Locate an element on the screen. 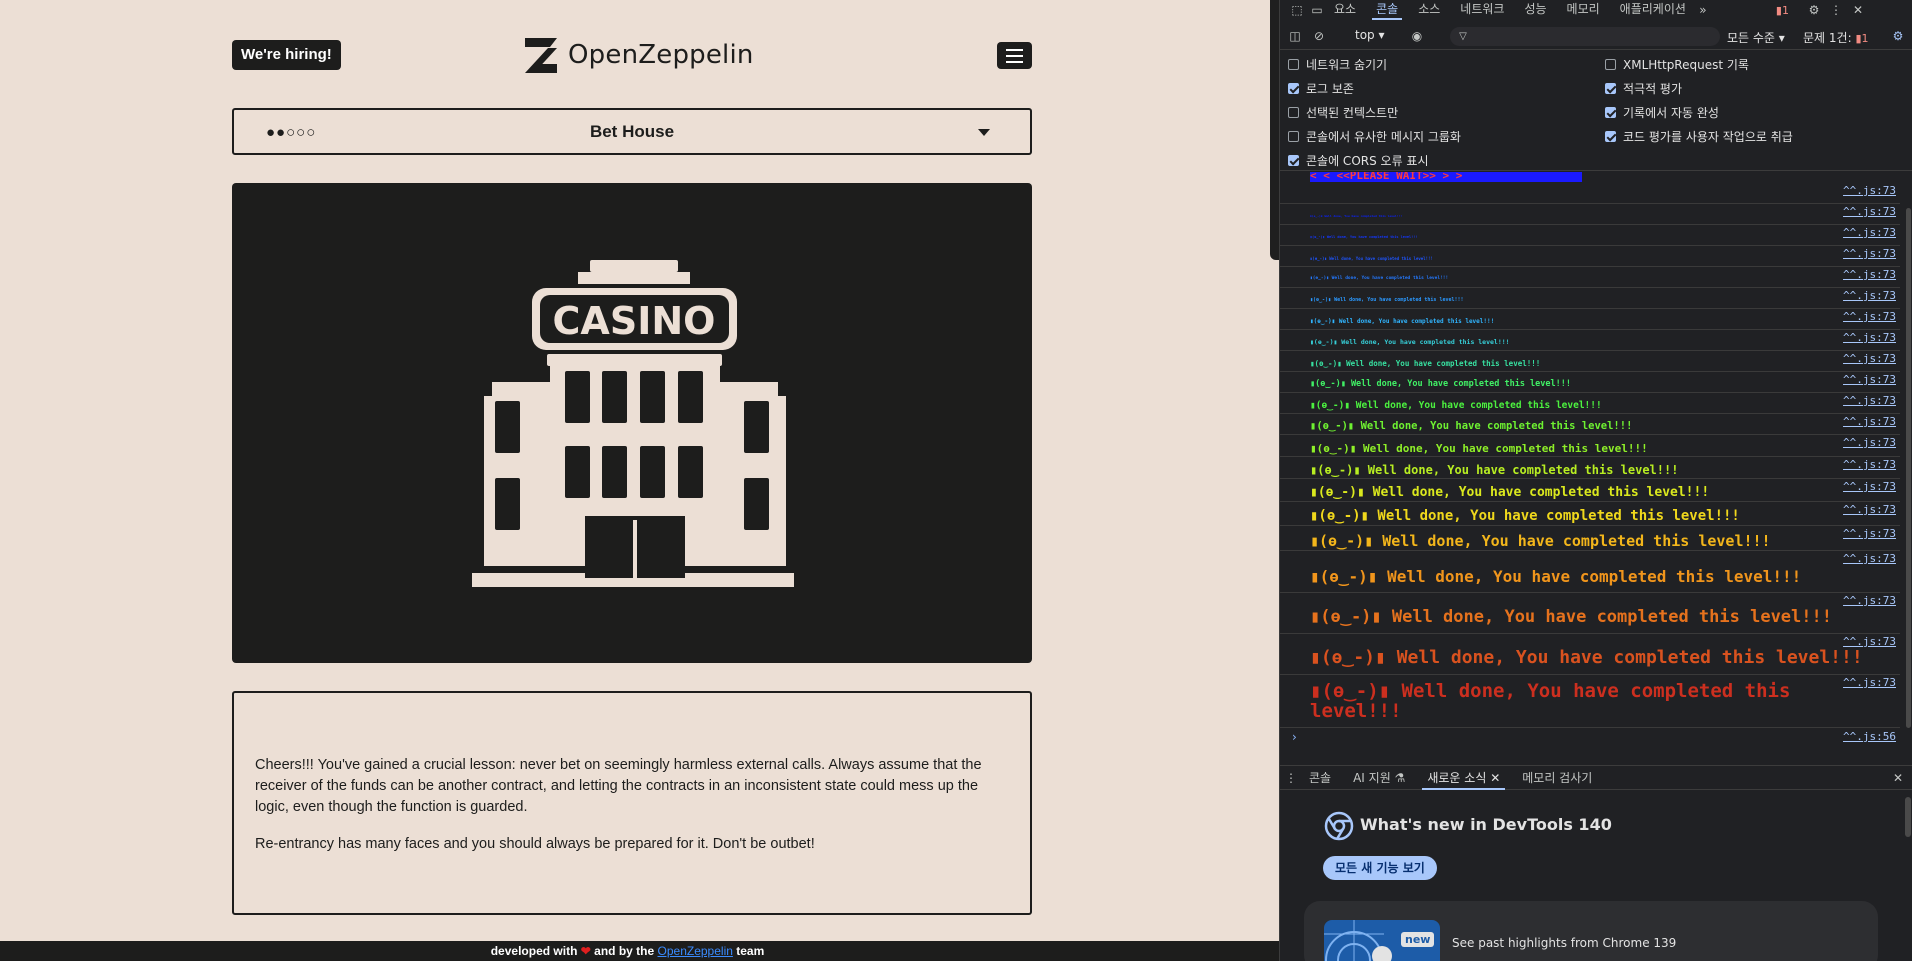 The width and height of the screenshot is (1912, 961). brand-logo: OpenZeppelin is located at coordinates (639, 55).